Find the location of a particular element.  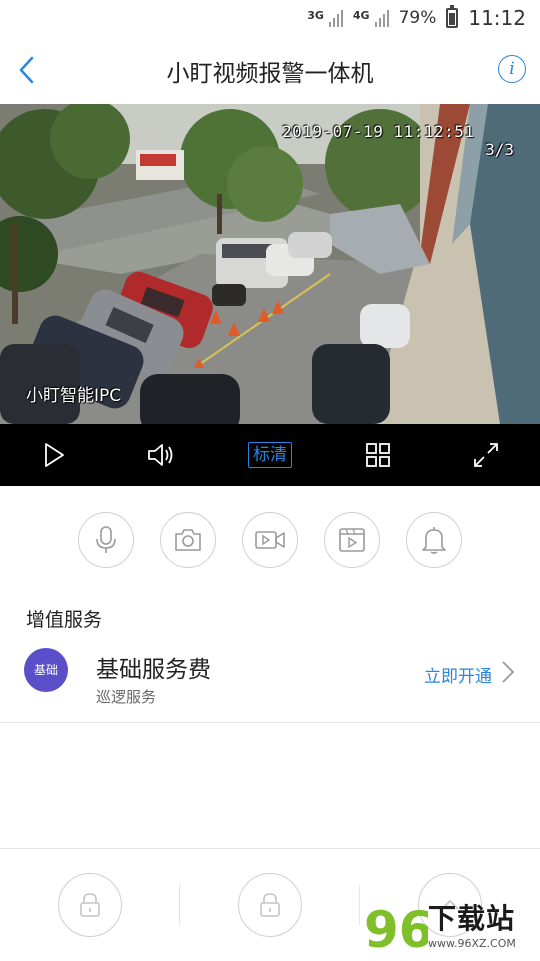

speaker-icon is located at coordinates (160, 455).